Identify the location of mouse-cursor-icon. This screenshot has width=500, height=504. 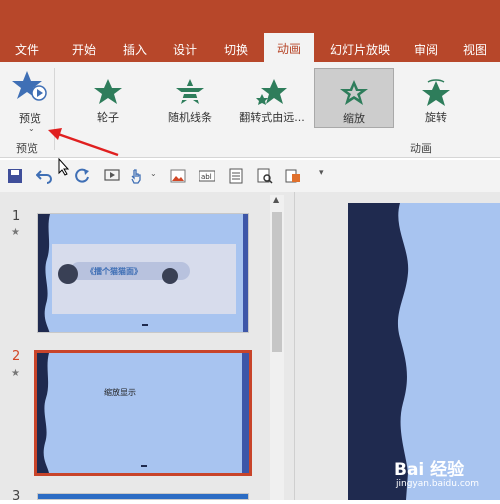
(64, 167).